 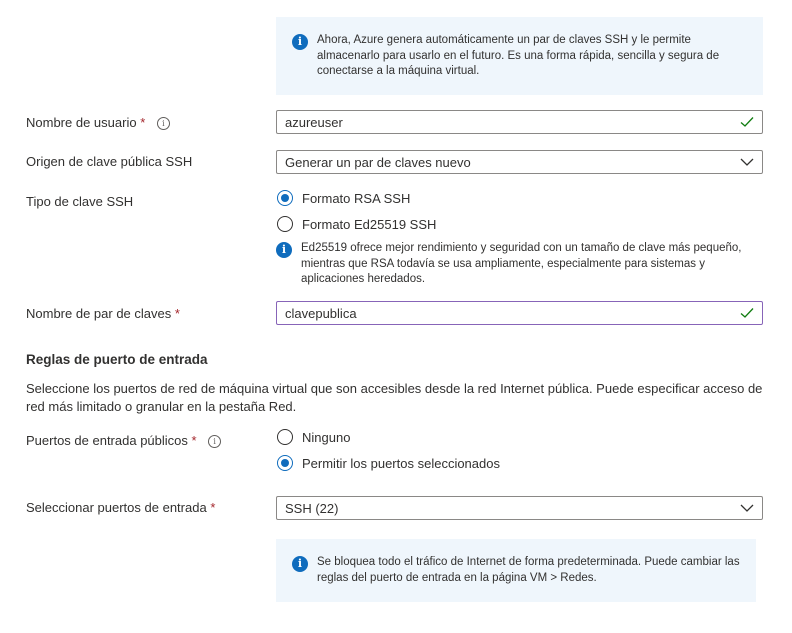 I want to click on username-input: azureuser, so click(x=519, y=122).